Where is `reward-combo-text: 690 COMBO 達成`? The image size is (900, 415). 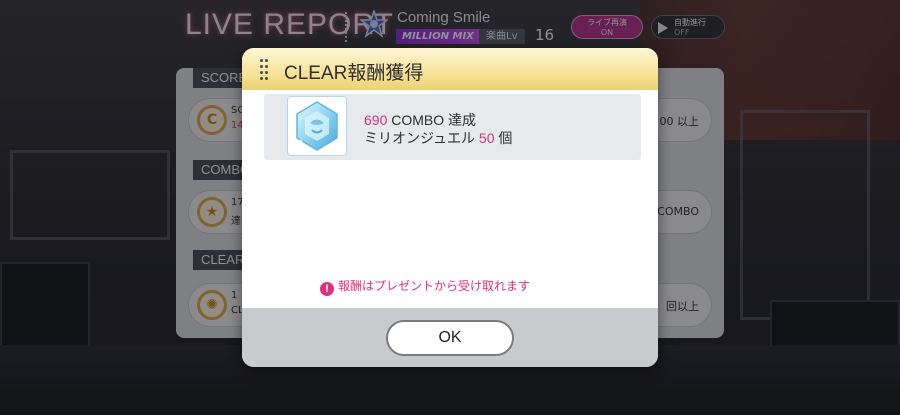 reward-combo-text: 690 COMBO 達成 is located at coordinates (420, 120).